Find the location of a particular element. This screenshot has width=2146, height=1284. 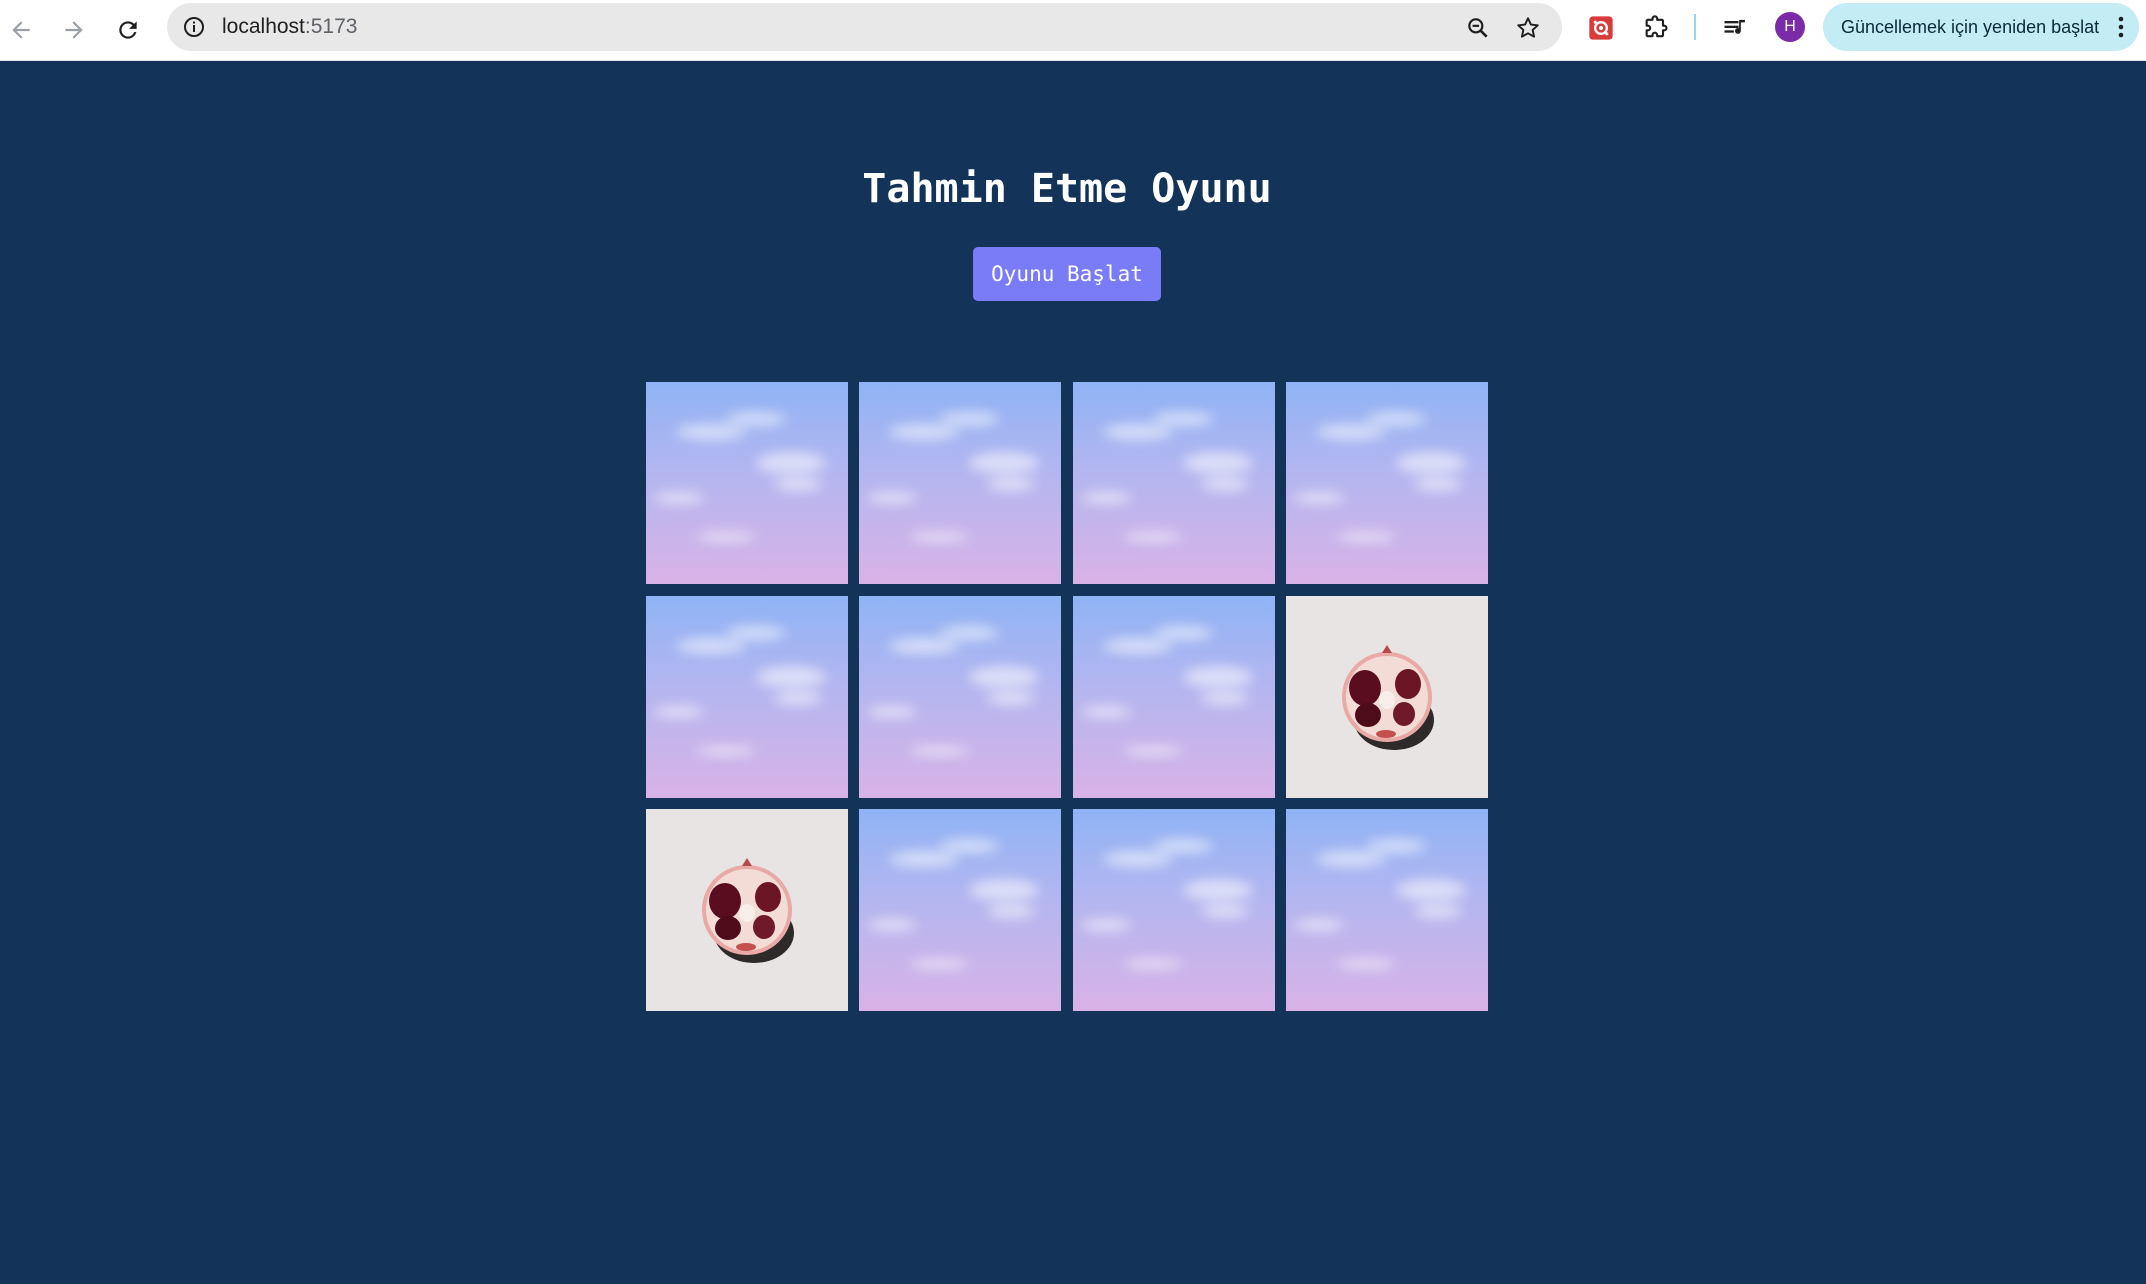

update-relaunch-button: Güncellemek için yeniden başlat is located at coordinates (1981, 27).